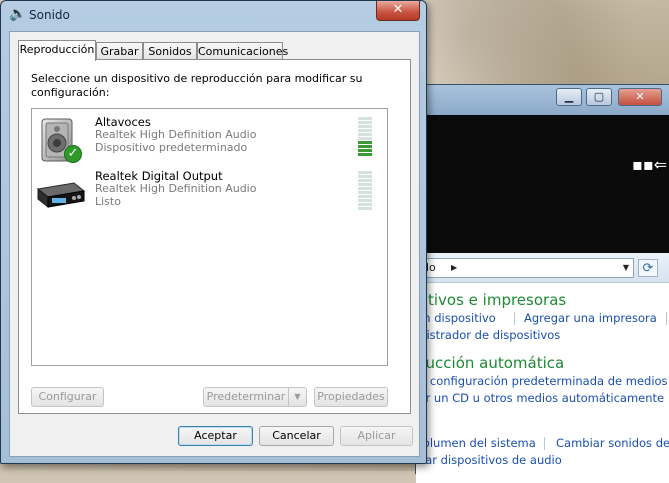  I want to click on ok-button: Aceptar, so click(215, 436).